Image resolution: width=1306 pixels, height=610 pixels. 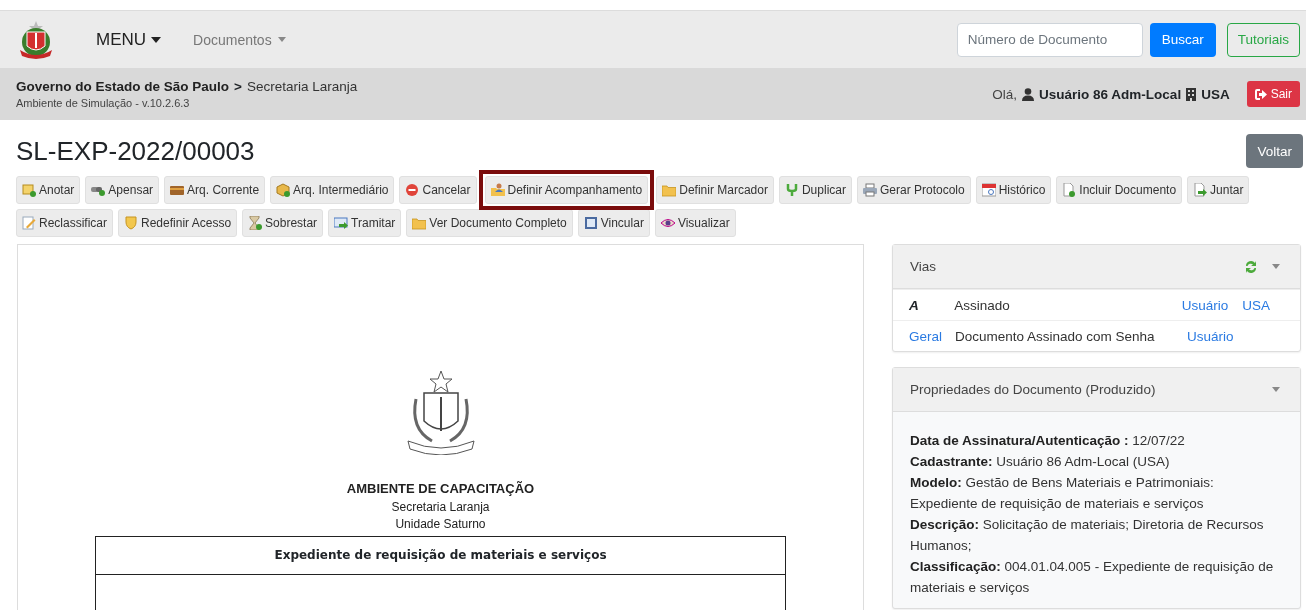 I want to click on card-title: Vias, so click(x=923, y=266).